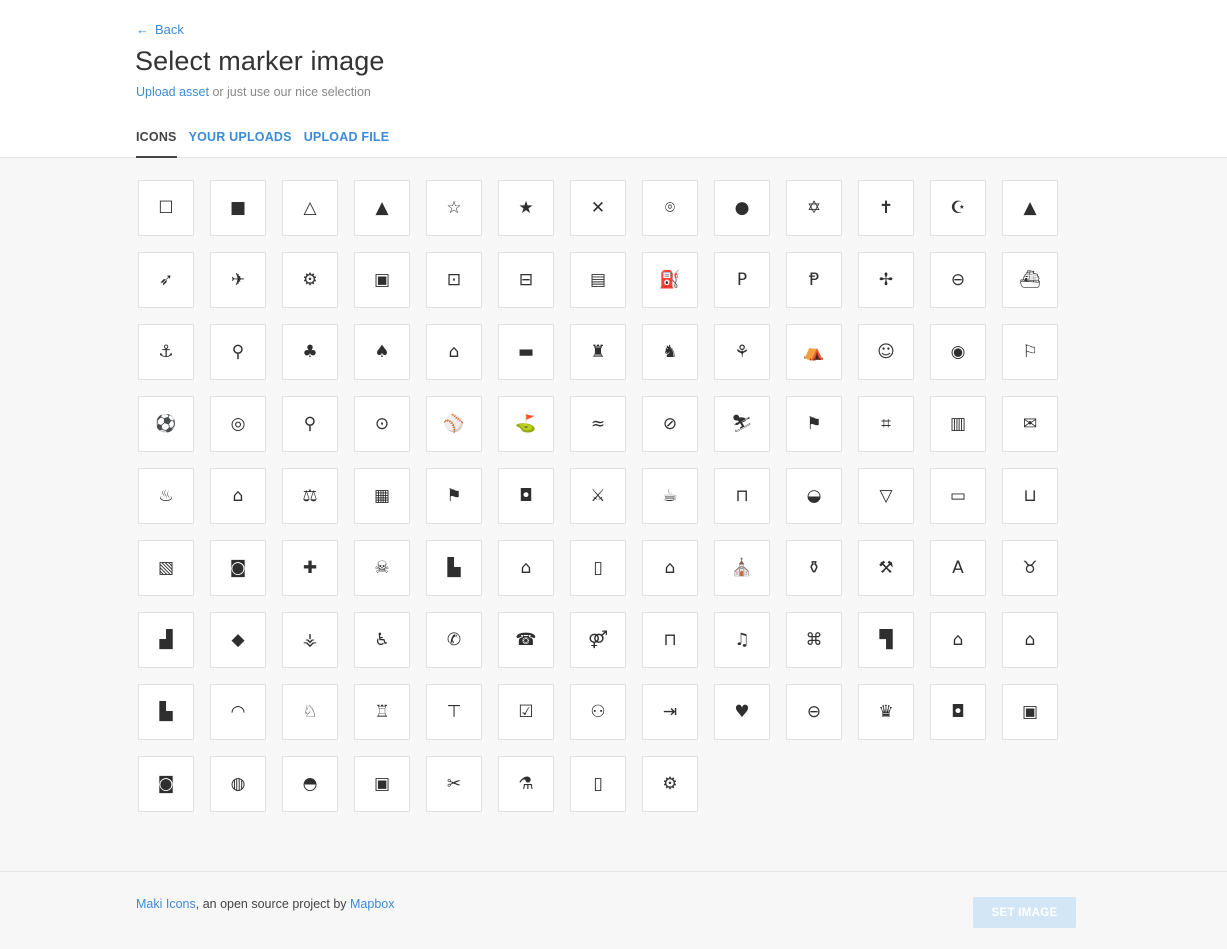 Image resolution: width=1227 pixels, height=949 pixels. I want to click on icon-tile-religious-jewish: ✡, so click(814, 208).